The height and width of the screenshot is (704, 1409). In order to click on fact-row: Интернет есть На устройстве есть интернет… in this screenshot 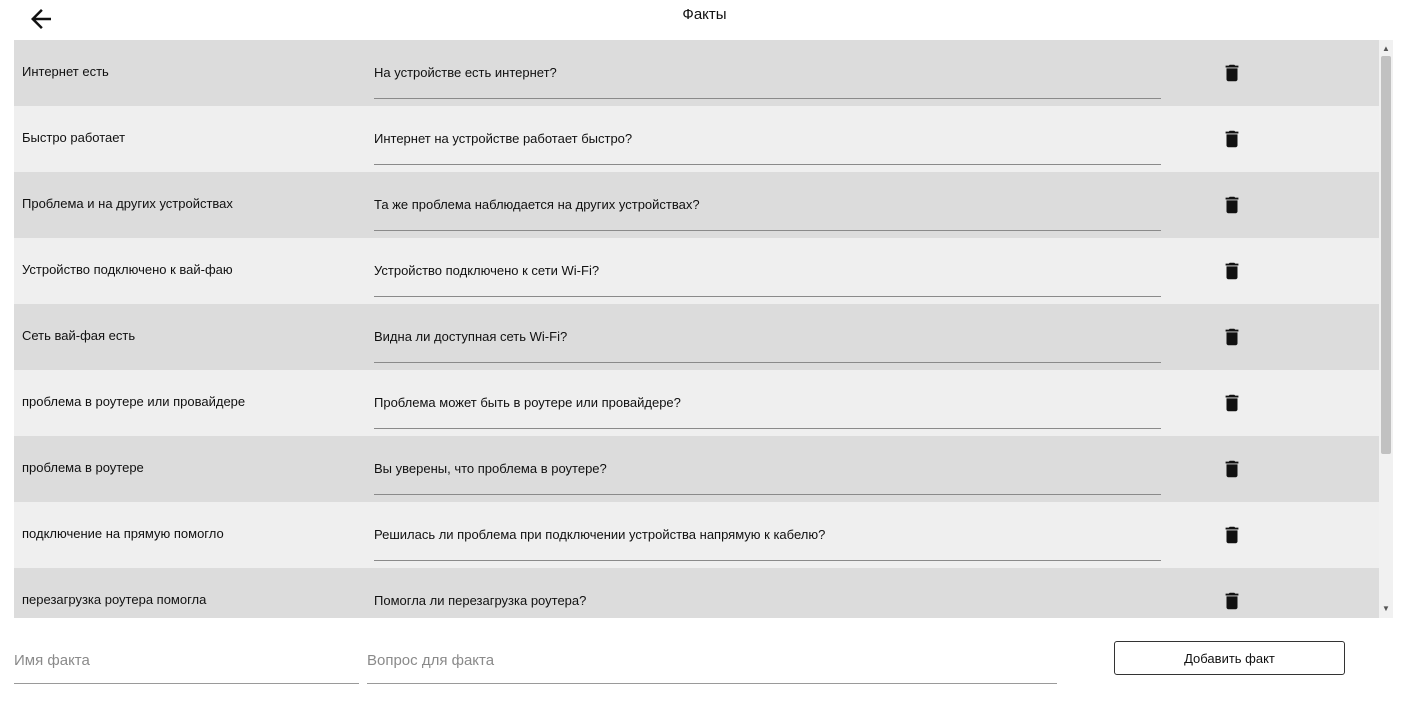, I will do `click(696, 73)`.